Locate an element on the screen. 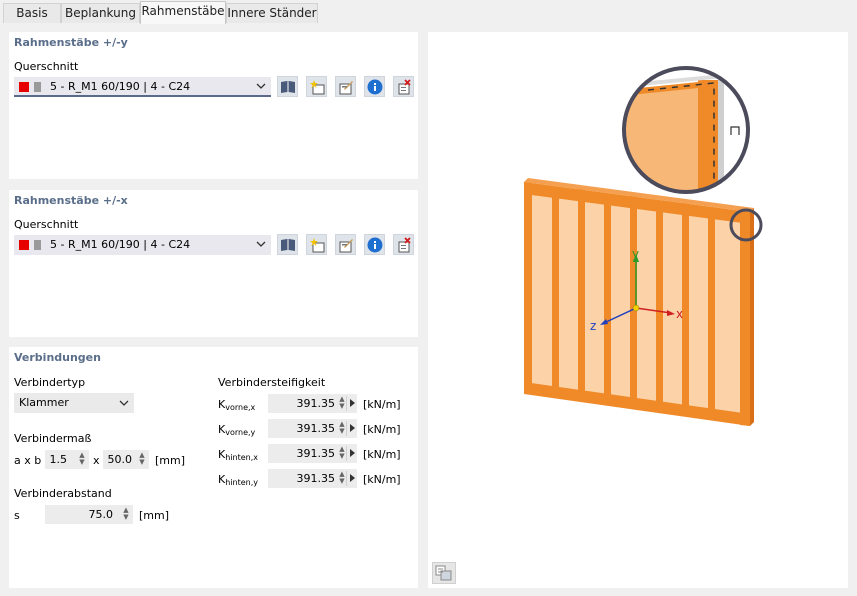  dimension-b-value: 50.0 is located at coordinates (120, 459).